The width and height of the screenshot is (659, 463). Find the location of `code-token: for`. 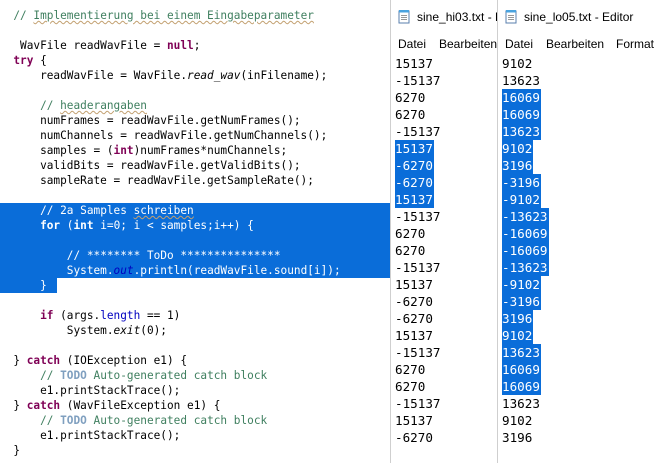

code-token: for is located at coordinates (50, 225).